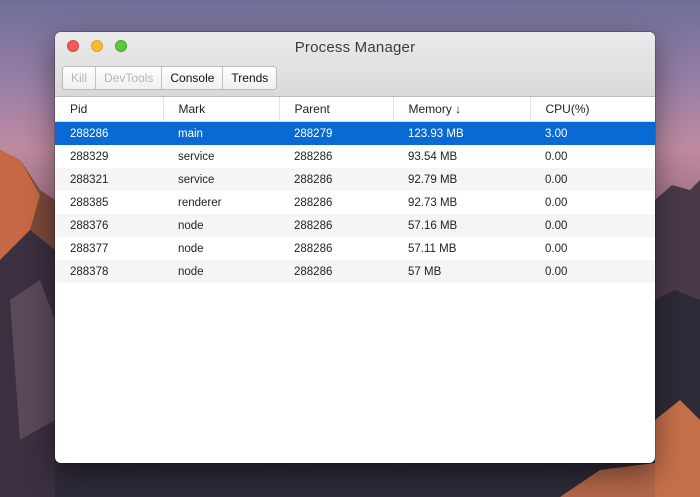 The height and width of the screenshot is (497, 700). I want to click on cell-memory: 92.73 MB, so click(433, 202).